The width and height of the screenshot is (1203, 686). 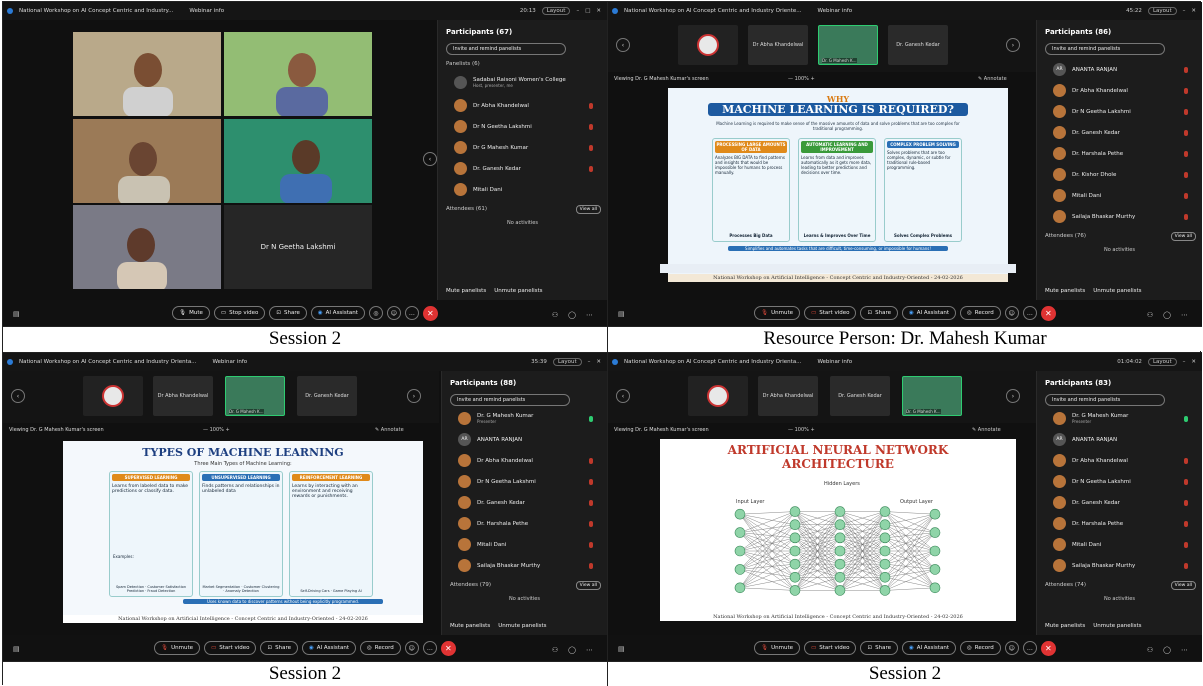 What do you see at coordinates (375, 313) in the screenshot?
I see `record-icon: ◎` at bounding box center [375, 313].